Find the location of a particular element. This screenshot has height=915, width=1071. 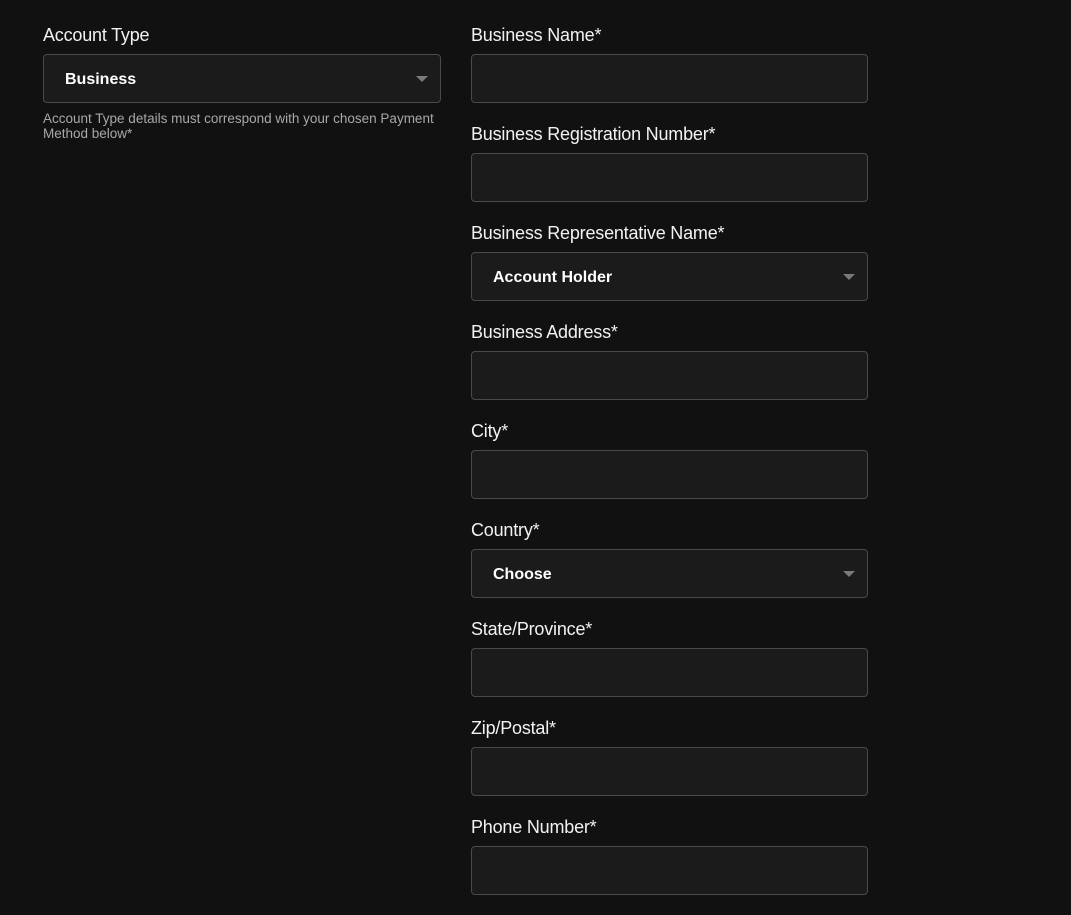

zip-postal-input is located at coordinates (669, 771).